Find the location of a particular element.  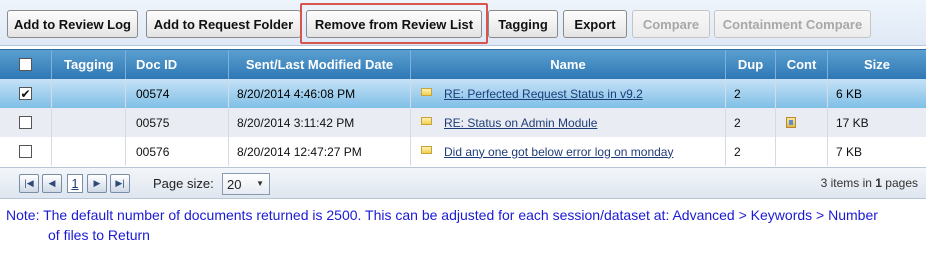

compare-button: Compare is located at coordinates (671, 24).